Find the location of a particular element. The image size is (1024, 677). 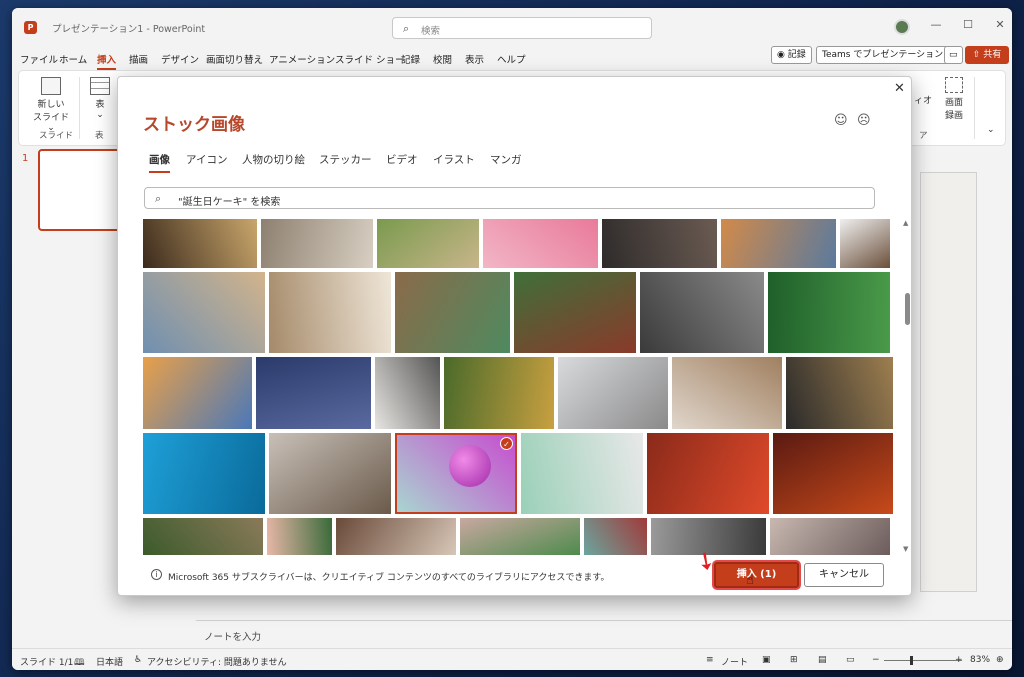

cancel-button: キャンセル is located at coordinates (844, 575).